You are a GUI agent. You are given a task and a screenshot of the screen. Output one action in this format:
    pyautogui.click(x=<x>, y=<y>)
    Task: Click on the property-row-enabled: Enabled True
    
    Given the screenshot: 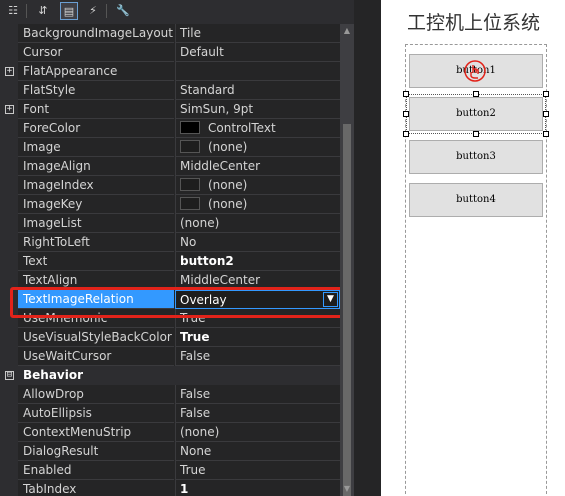 What is the action you would take?
    pyautogui.click(x=170, y=470)
    